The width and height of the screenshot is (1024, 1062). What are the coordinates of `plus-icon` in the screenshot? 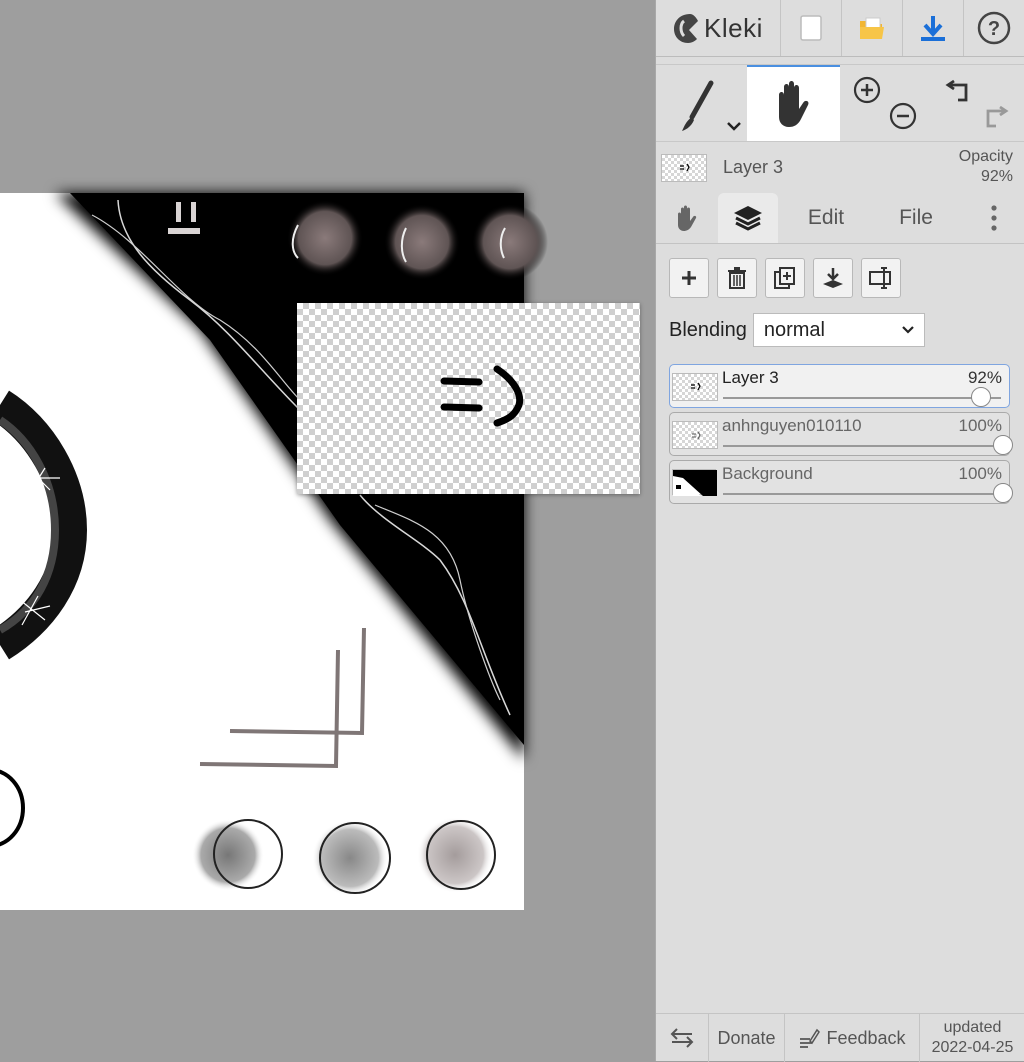 It's located at (689, 278).